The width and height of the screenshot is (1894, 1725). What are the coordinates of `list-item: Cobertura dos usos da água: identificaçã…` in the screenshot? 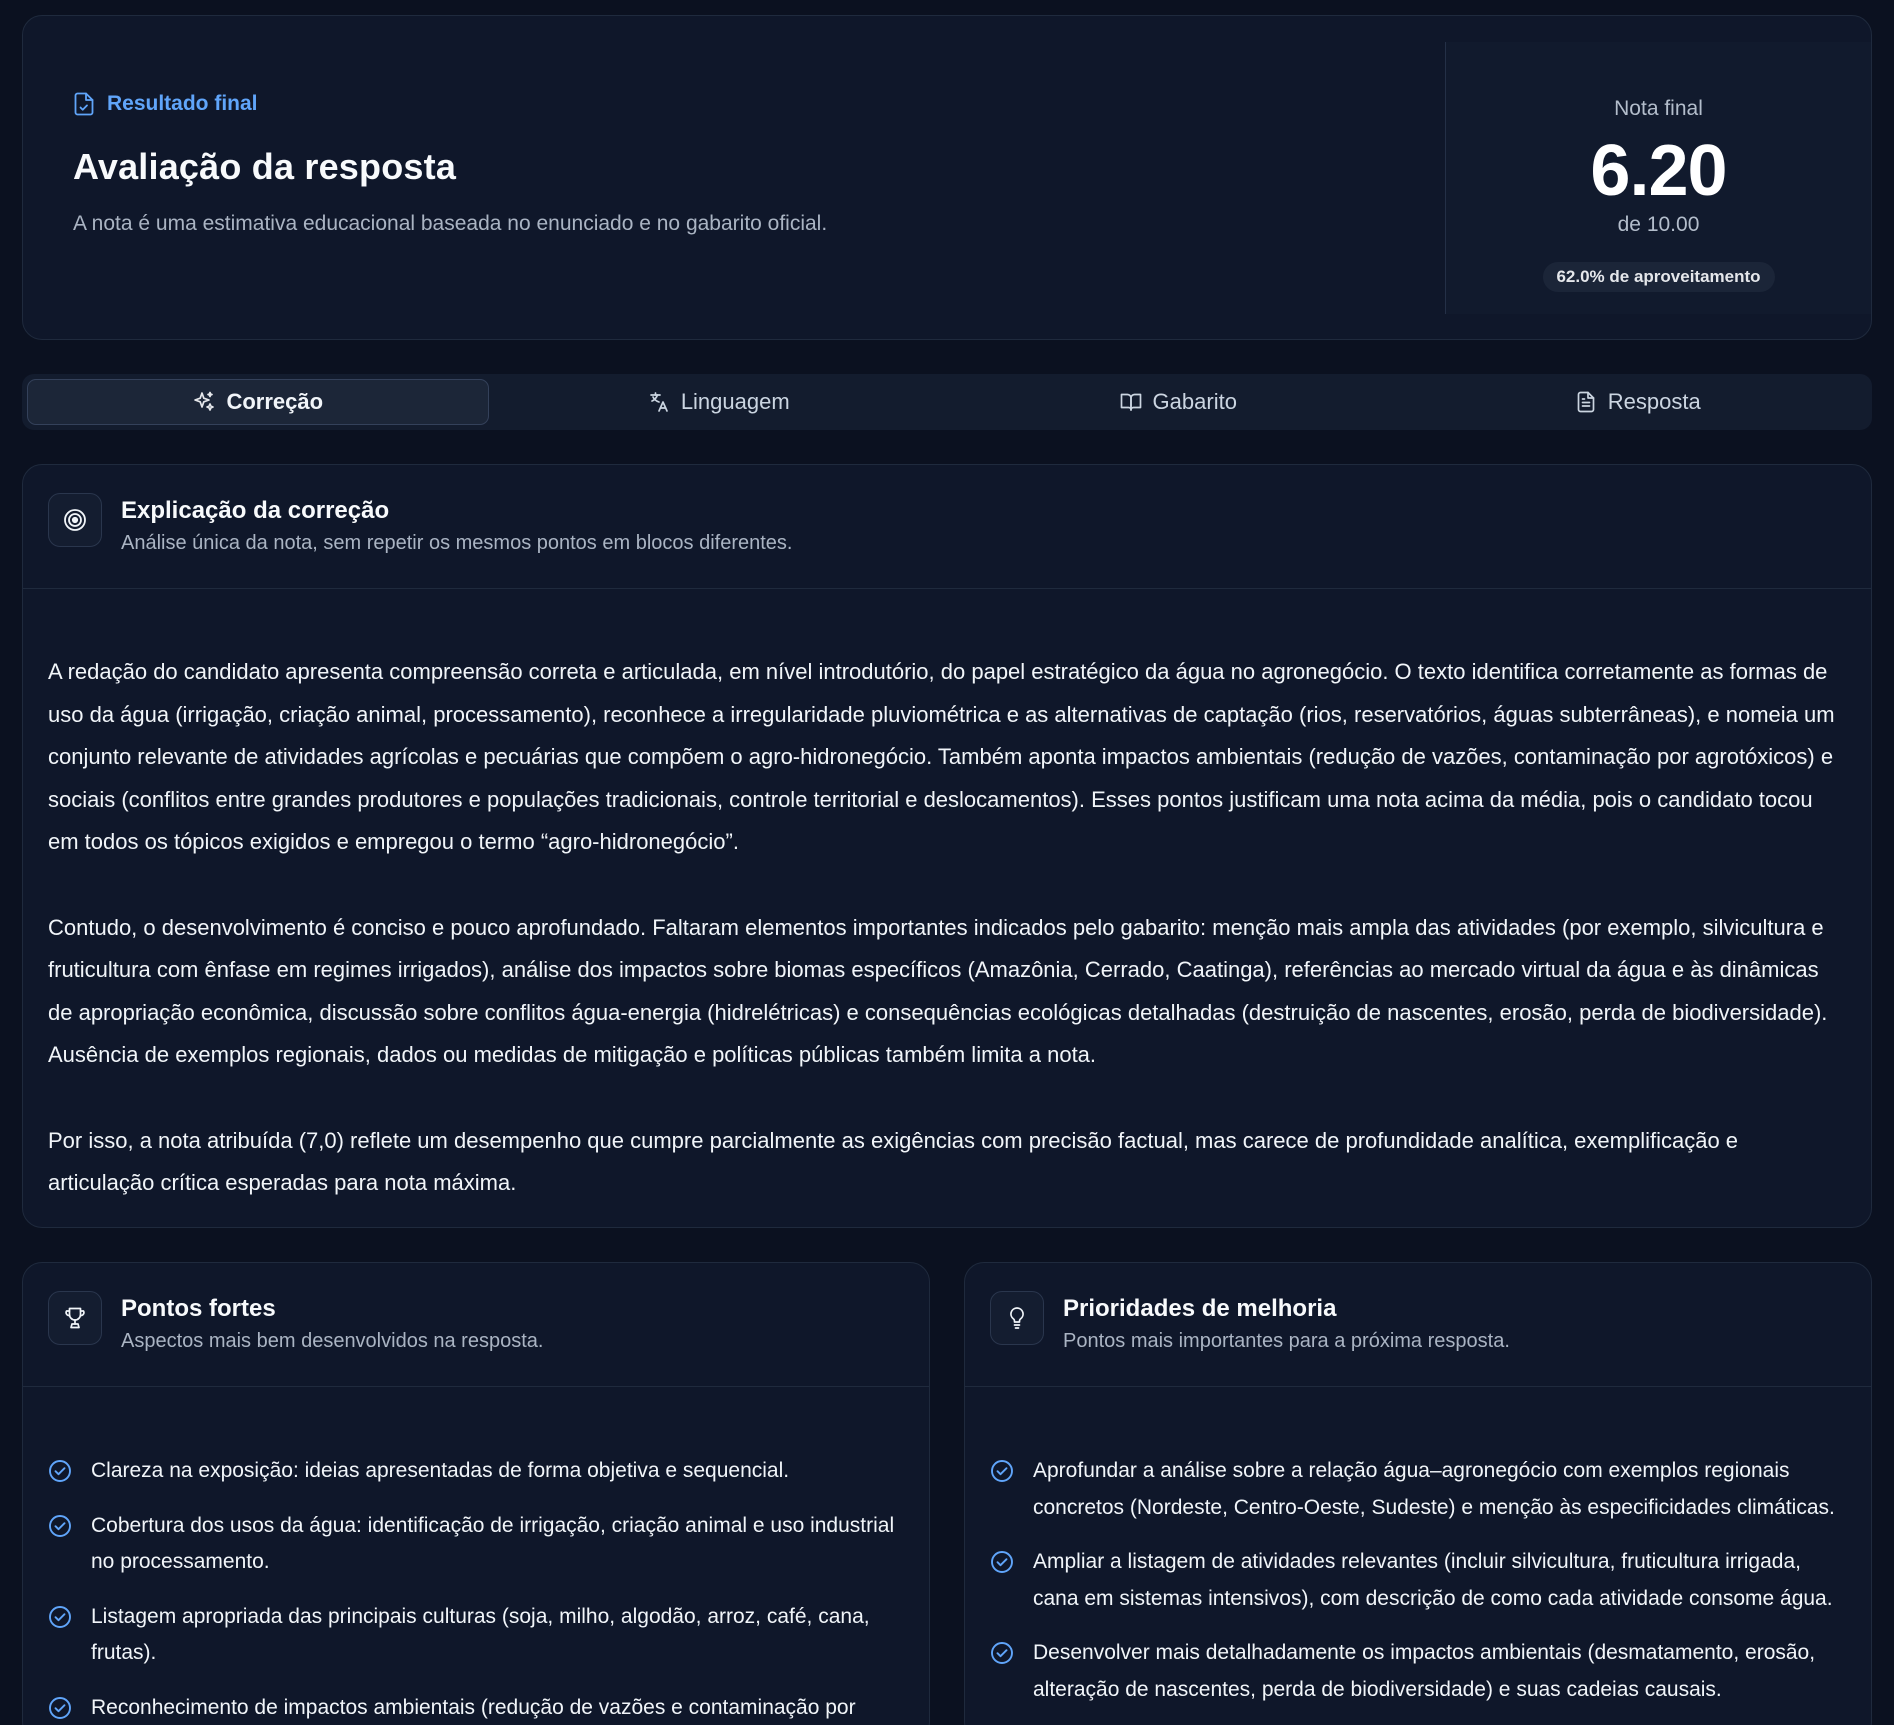 It's located at (476, 1544).